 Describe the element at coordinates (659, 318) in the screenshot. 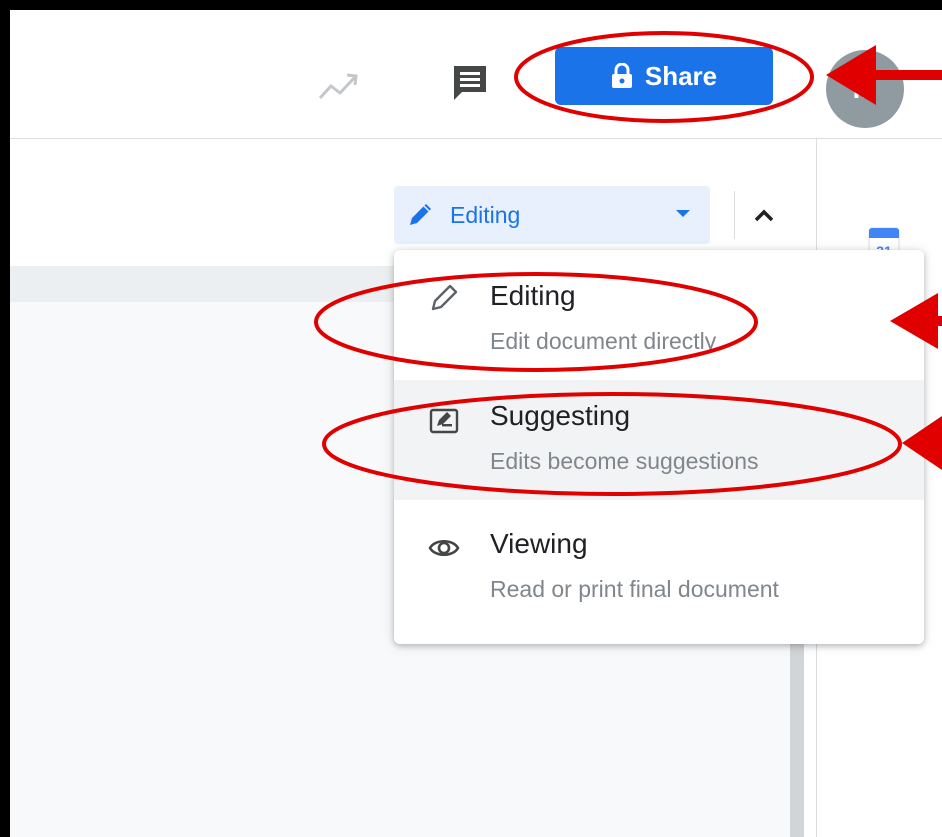

I see `menu-item-editing: Editing Edit document directly` at that location.